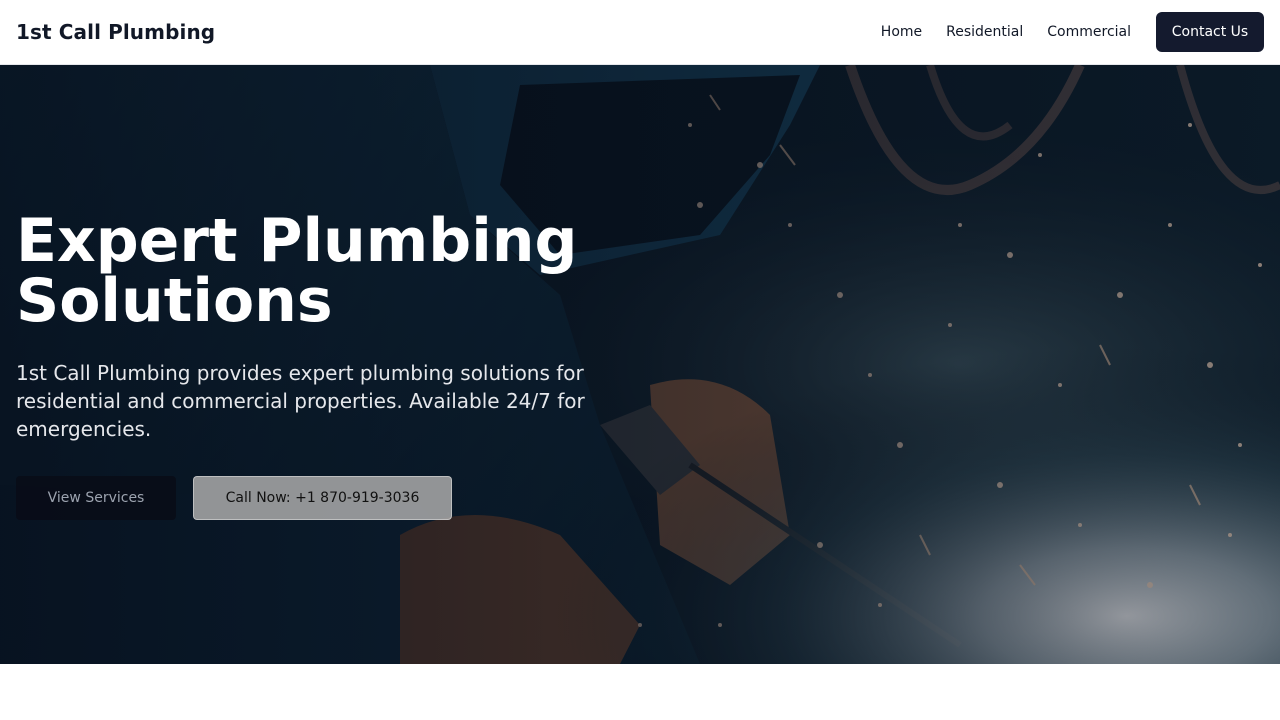  I want to click on view-services-button: View Services, so click(96, 498).